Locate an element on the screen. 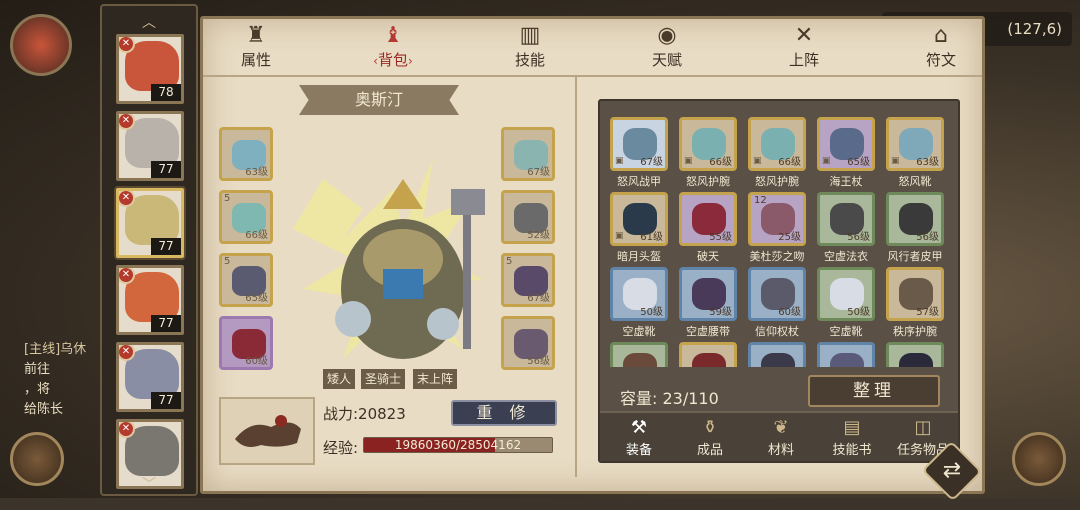 The height and width of the screenshot is (510, 1080). tab-book: ▥ 技能 is located at coordinates (530, 48).